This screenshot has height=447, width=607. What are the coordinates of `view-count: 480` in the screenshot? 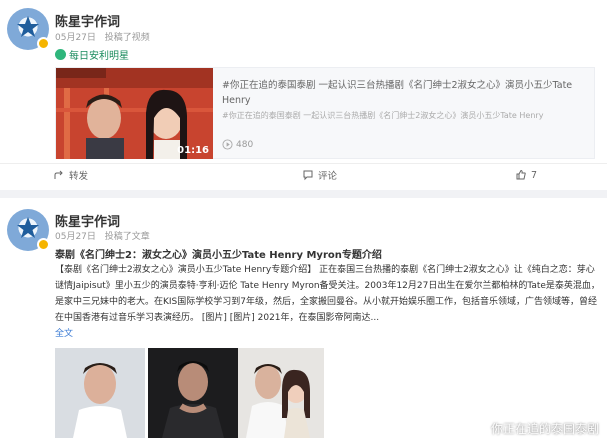 It's located at (245, 144).